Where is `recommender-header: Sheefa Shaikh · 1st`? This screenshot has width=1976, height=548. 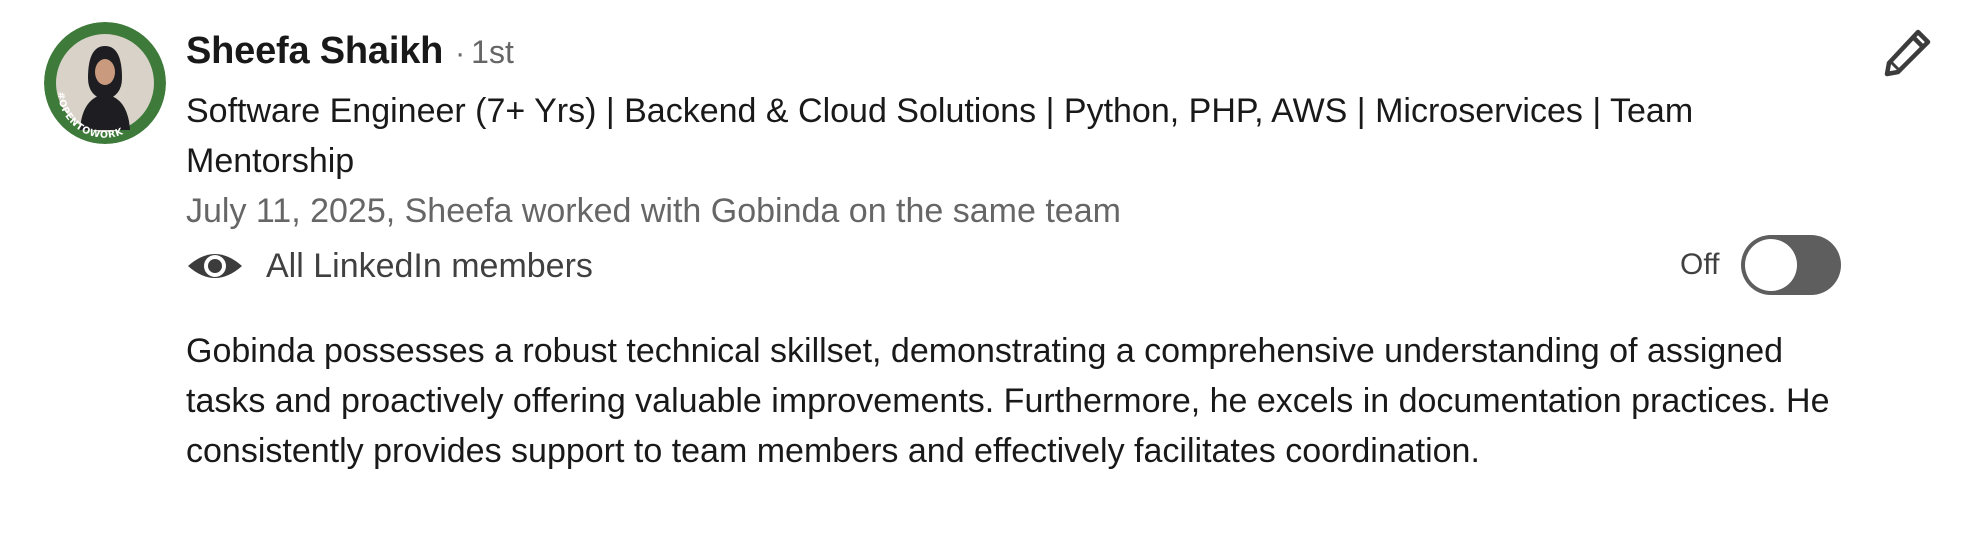 recommender-header: Sheefa Shaikh · 1st is located at coordinates (350, 55).